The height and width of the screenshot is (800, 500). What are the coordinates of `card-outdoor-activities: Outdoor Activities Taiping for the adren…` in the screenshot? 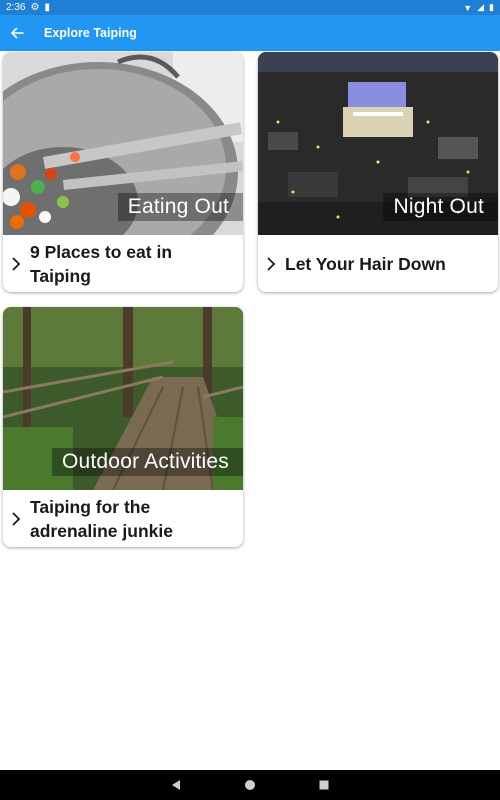 It's located at (123, 427).